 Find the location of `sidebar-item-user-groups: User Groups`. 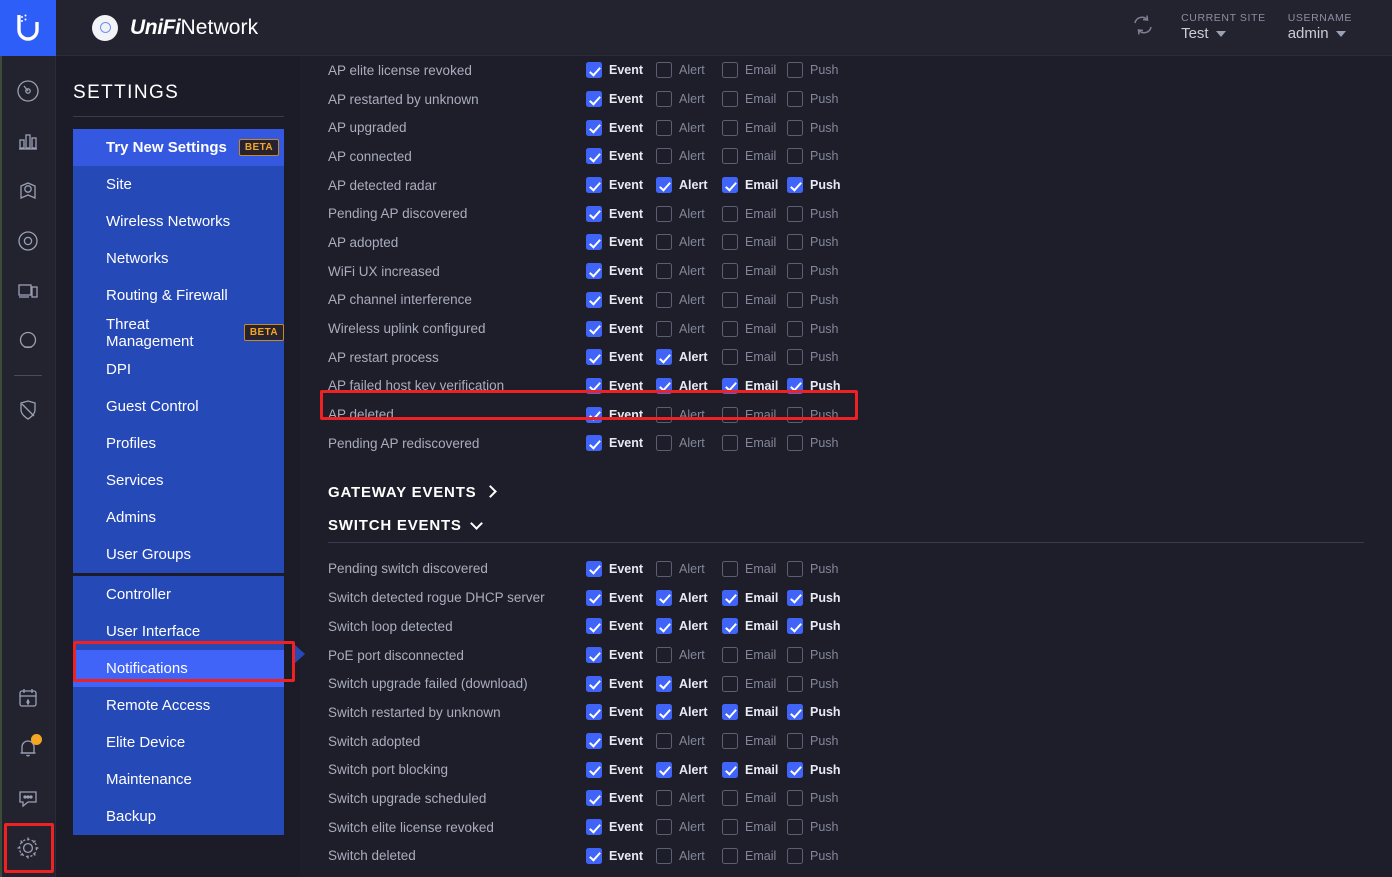

sidebar-item-user-groups: User Groups is located at coordinates (178, 554).